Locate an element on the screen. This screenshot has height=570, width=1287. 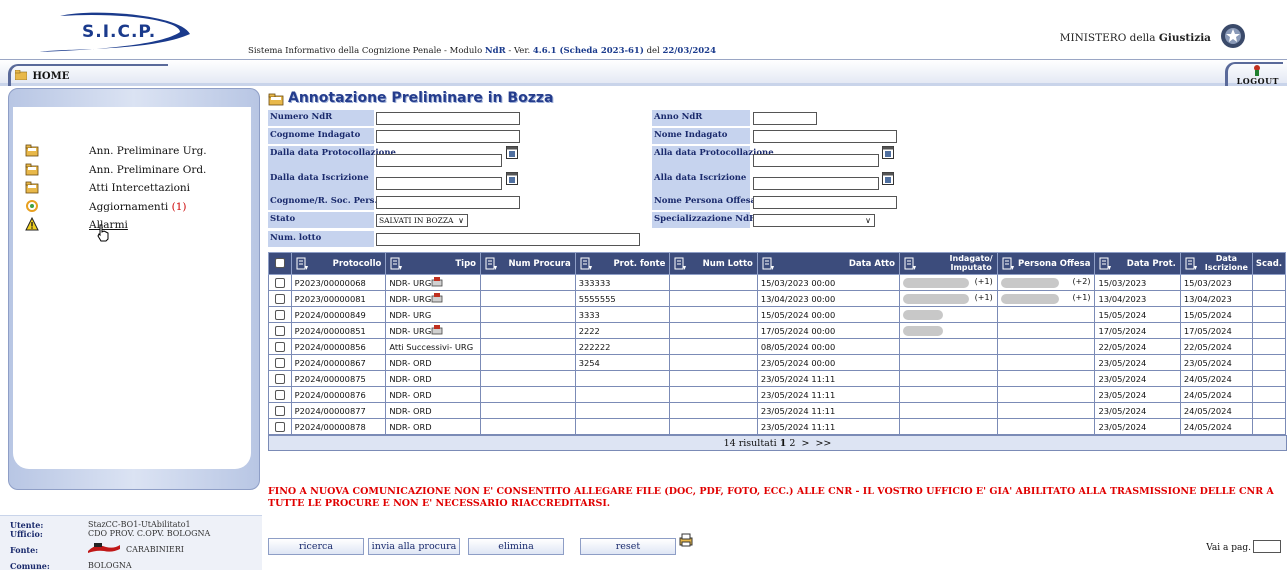
cell-protocollo: P2023/00000068 is located at coordinates (338, 282).